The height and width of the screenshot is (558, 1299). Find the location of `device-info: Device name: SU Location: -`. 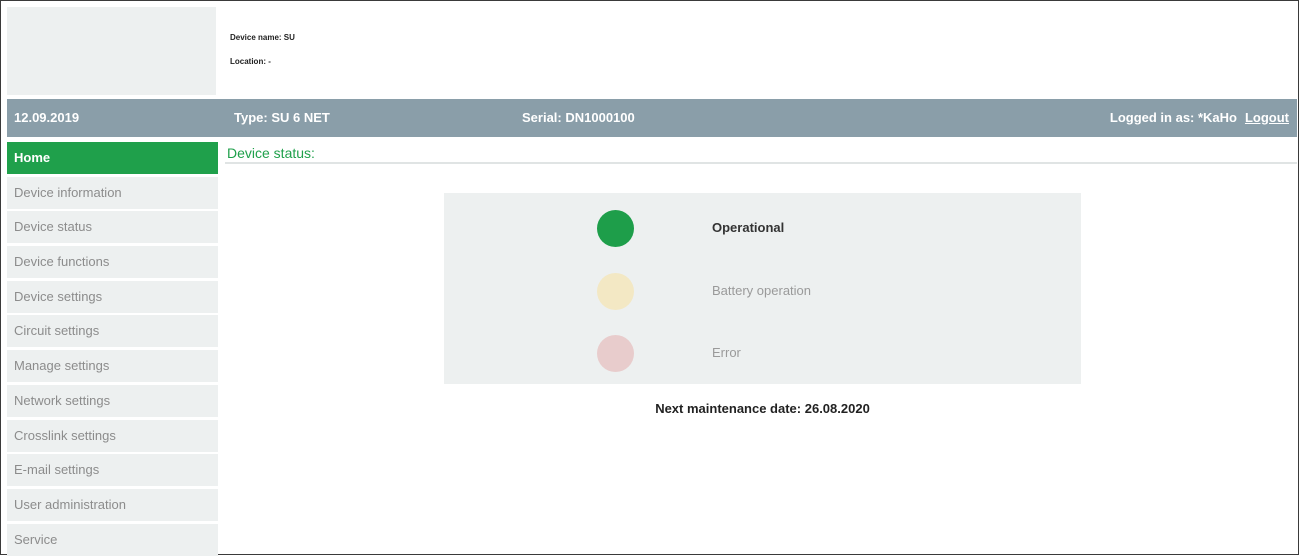

device-info: Device name: SU Location: - is located at coordinates (262, 57).